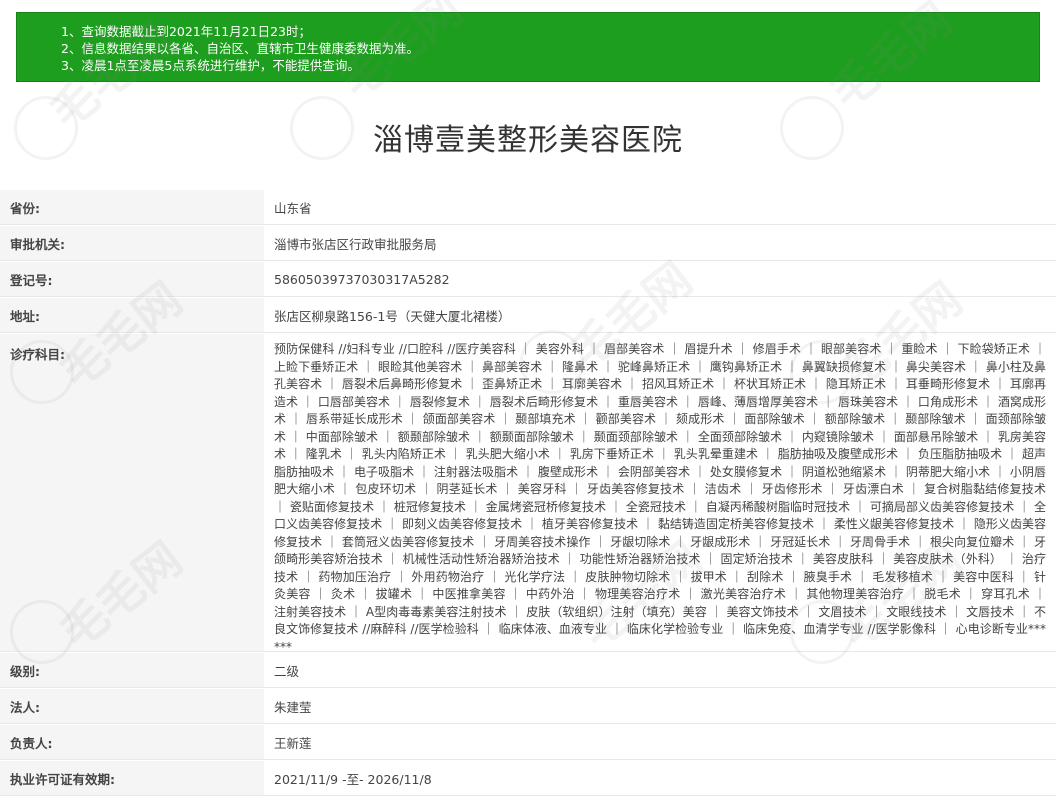 This screenshot has height=804, width=1056. Describe the element at coordinates (186, 31) in the screenshot. I see `notice-line-1: 1、查询数据截止到2021年11月21日23时；` at that location.